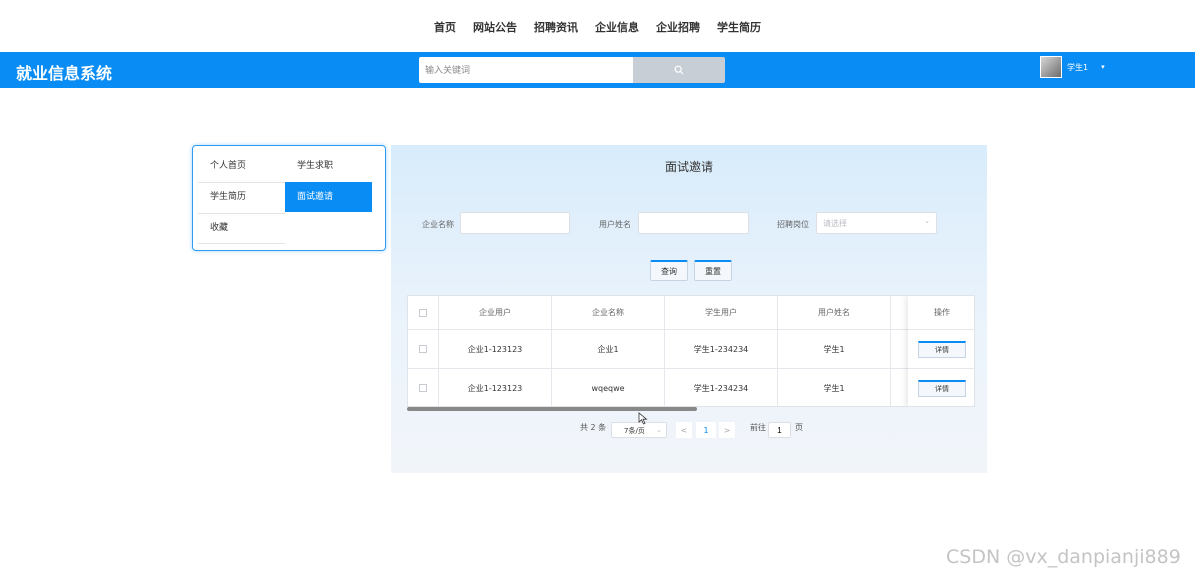 Image resolution: width=1195 pixels, height=578 pixels. I want to click on query-button: 查询, so click(669, 270).